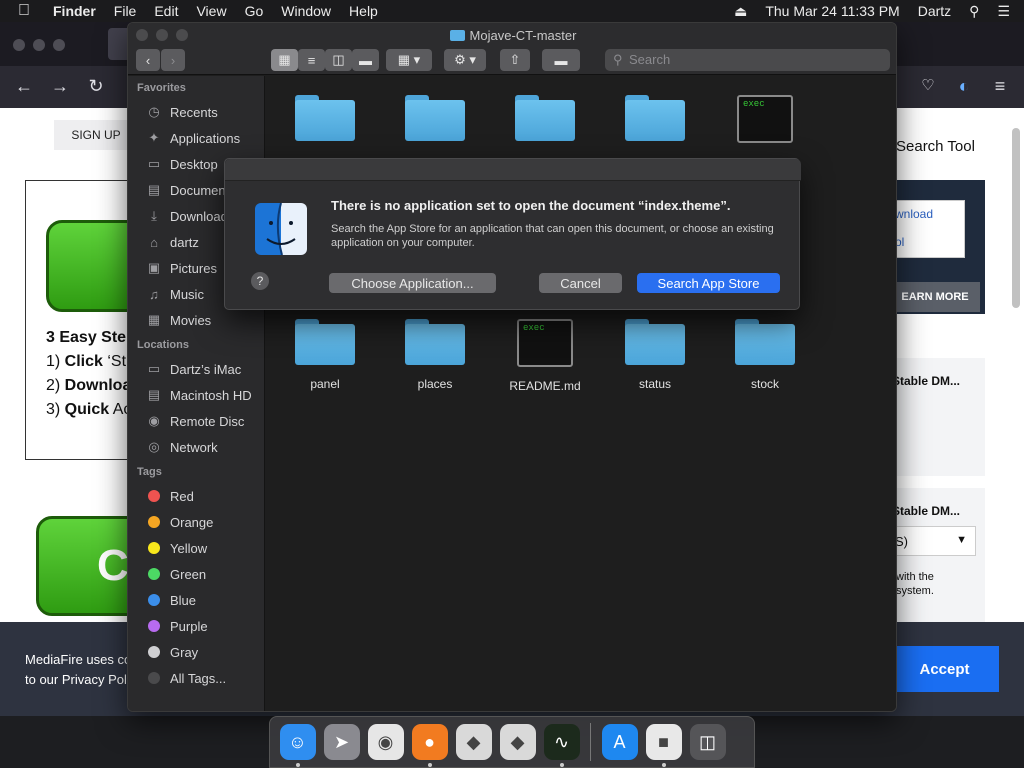  I want to click on running-indicator, so click(430, 764).